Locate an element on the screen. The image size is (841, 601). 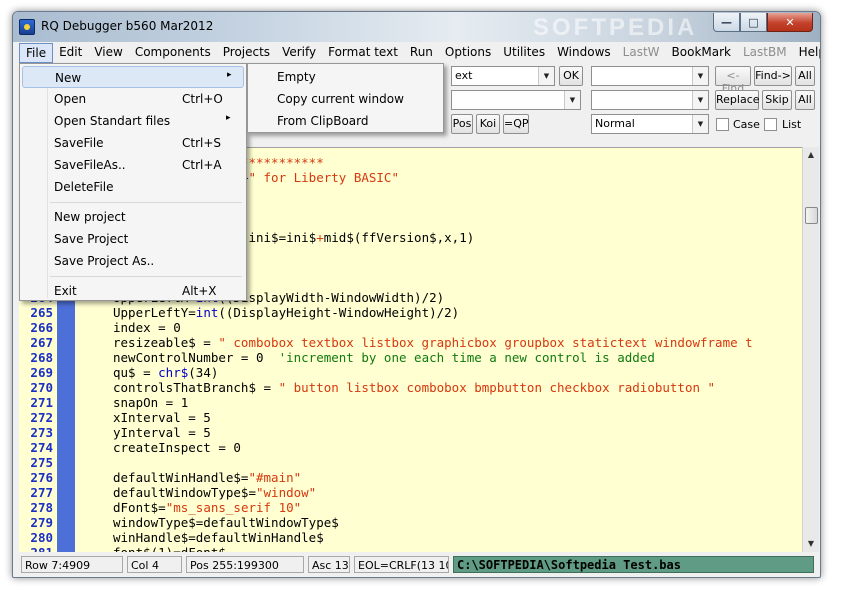
new-submenu-empty: Empty is located at coordinates (345, 77).